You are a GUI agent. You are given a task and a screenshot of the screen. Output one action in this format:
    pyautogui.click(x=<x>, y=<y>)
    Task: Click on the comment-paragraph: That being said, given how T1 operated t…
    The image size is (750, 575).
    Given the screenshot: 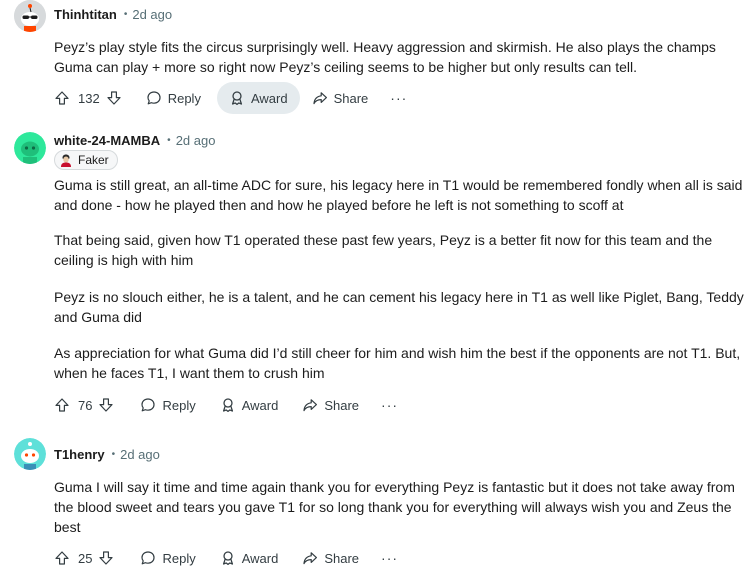 What is the action you would take?
    pyautogui.click(x=383, y=250)
    